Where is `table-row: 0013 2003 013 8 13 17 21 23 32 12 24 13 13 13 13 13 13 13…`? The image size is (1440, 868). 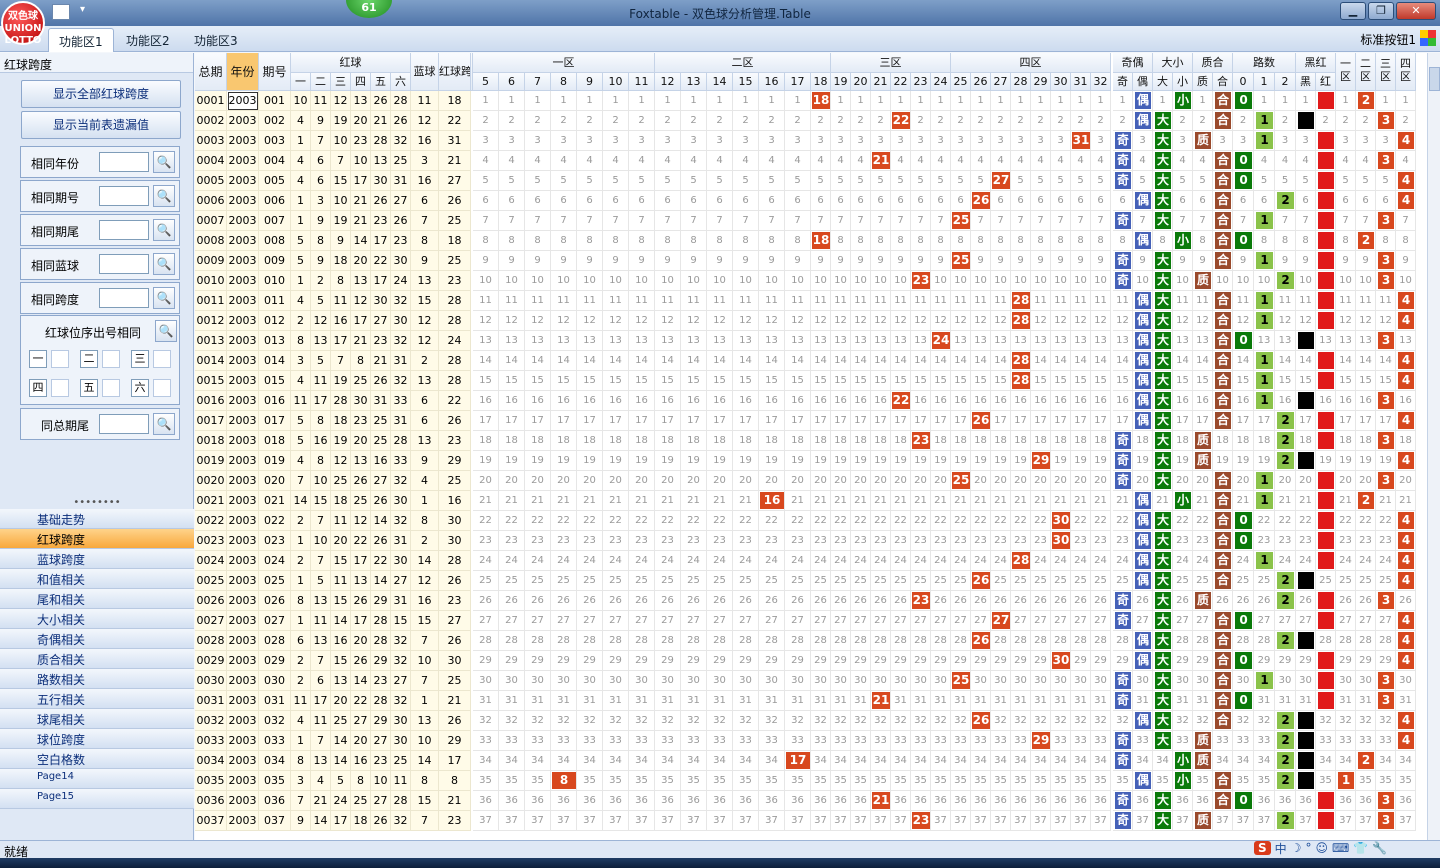
table-row: 0013 2003 013 8 13 17 21 23 32 12 24 13 13 13 13 13 13 13… is located at coordinates (811, 341).